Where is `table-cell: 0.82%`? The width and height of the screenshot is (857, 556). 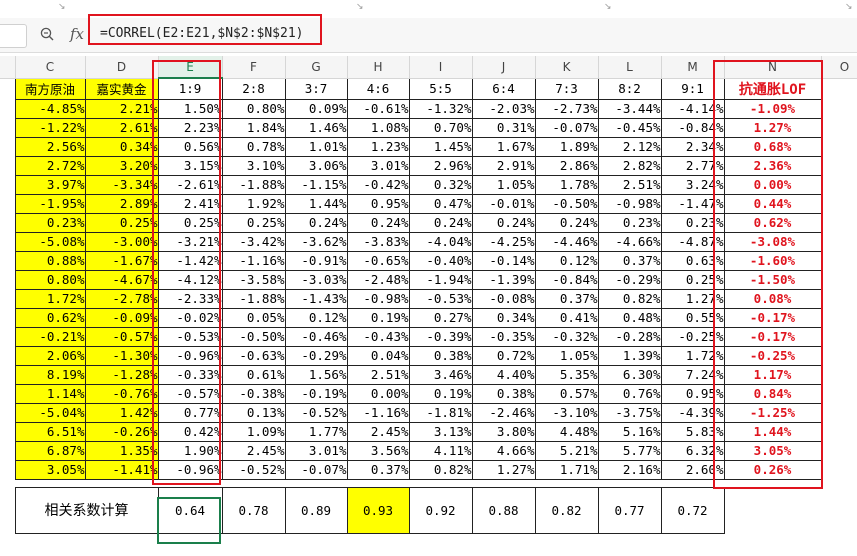 table-cell: 0.82% is located at coordinates (629, 298).